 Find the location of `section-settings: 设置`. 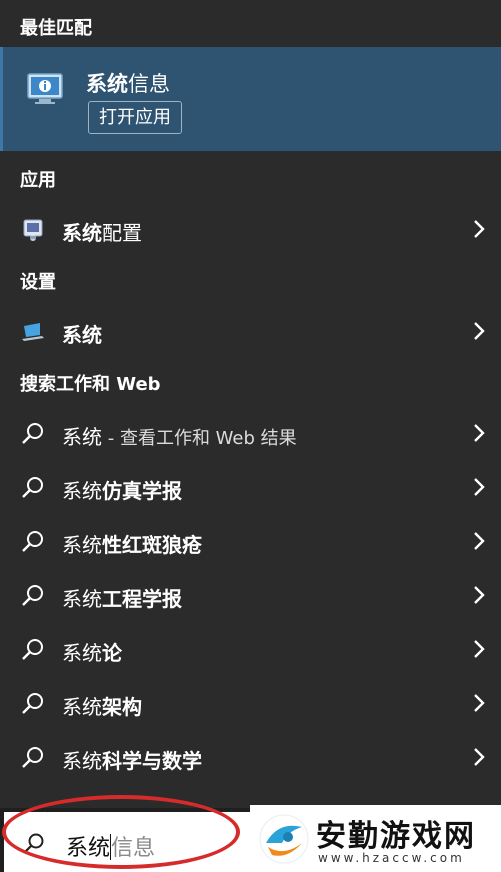

section-settings: 设置 is located at coordinates (38, 282).